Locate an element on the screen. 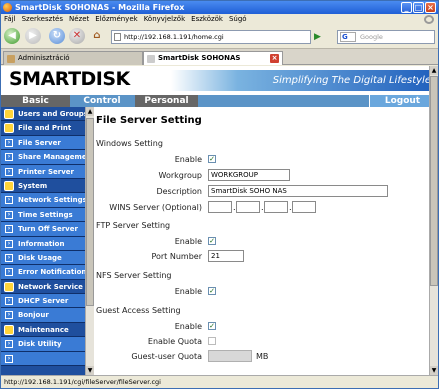 The image size is (439, 389). guest-enable-checkbox: ✓ is located at coordinates (212, 326).